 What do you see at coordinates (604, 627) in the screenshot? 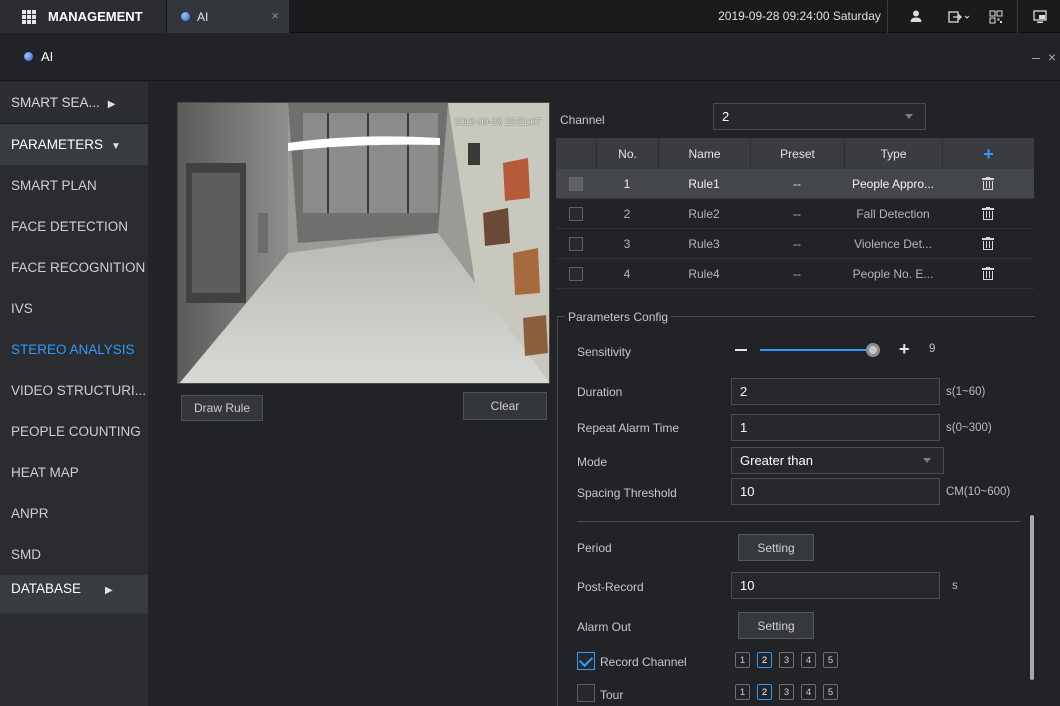
I see `alarm-out-label: Alarm Out` at bounding box center [604, 627].